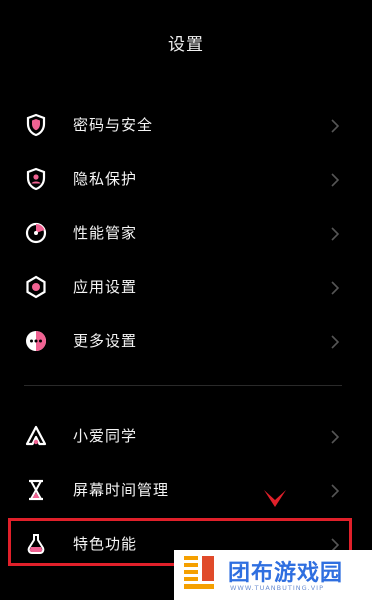  What do you see at coordinates (105, 287) in the screenshot?
I see `menu-item-label: 应用设置` at bounding box center [105, 287].